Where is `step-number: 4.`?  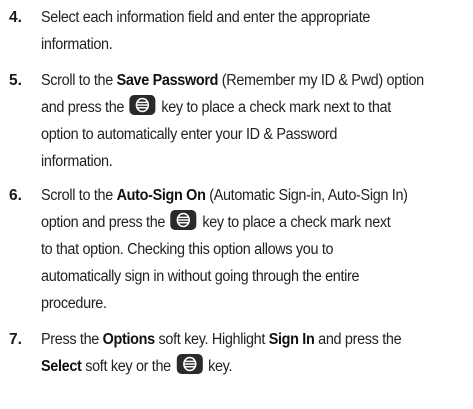 step-number: 4. is located at coordinates (15, 17).